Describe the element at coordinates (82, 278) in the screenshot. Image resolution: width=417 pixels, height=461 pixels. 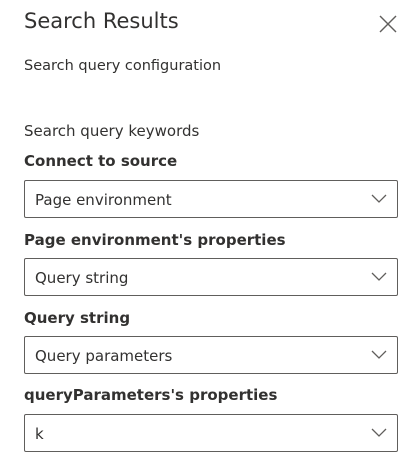
I see `dropdown-value: Query string` at that location.